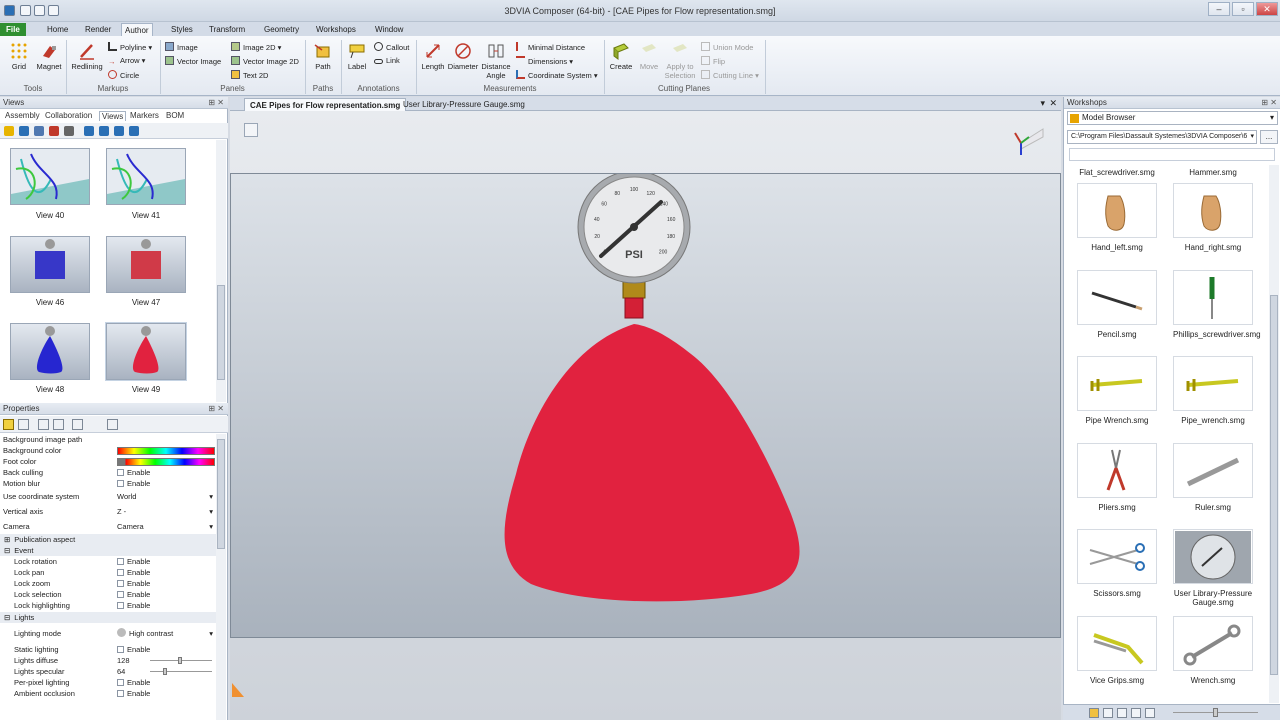 The height and width of the screenshot is (720, 1280). Describe the element at coordinates (1172, 154) in the screenshot. I see `search-input` at that location.